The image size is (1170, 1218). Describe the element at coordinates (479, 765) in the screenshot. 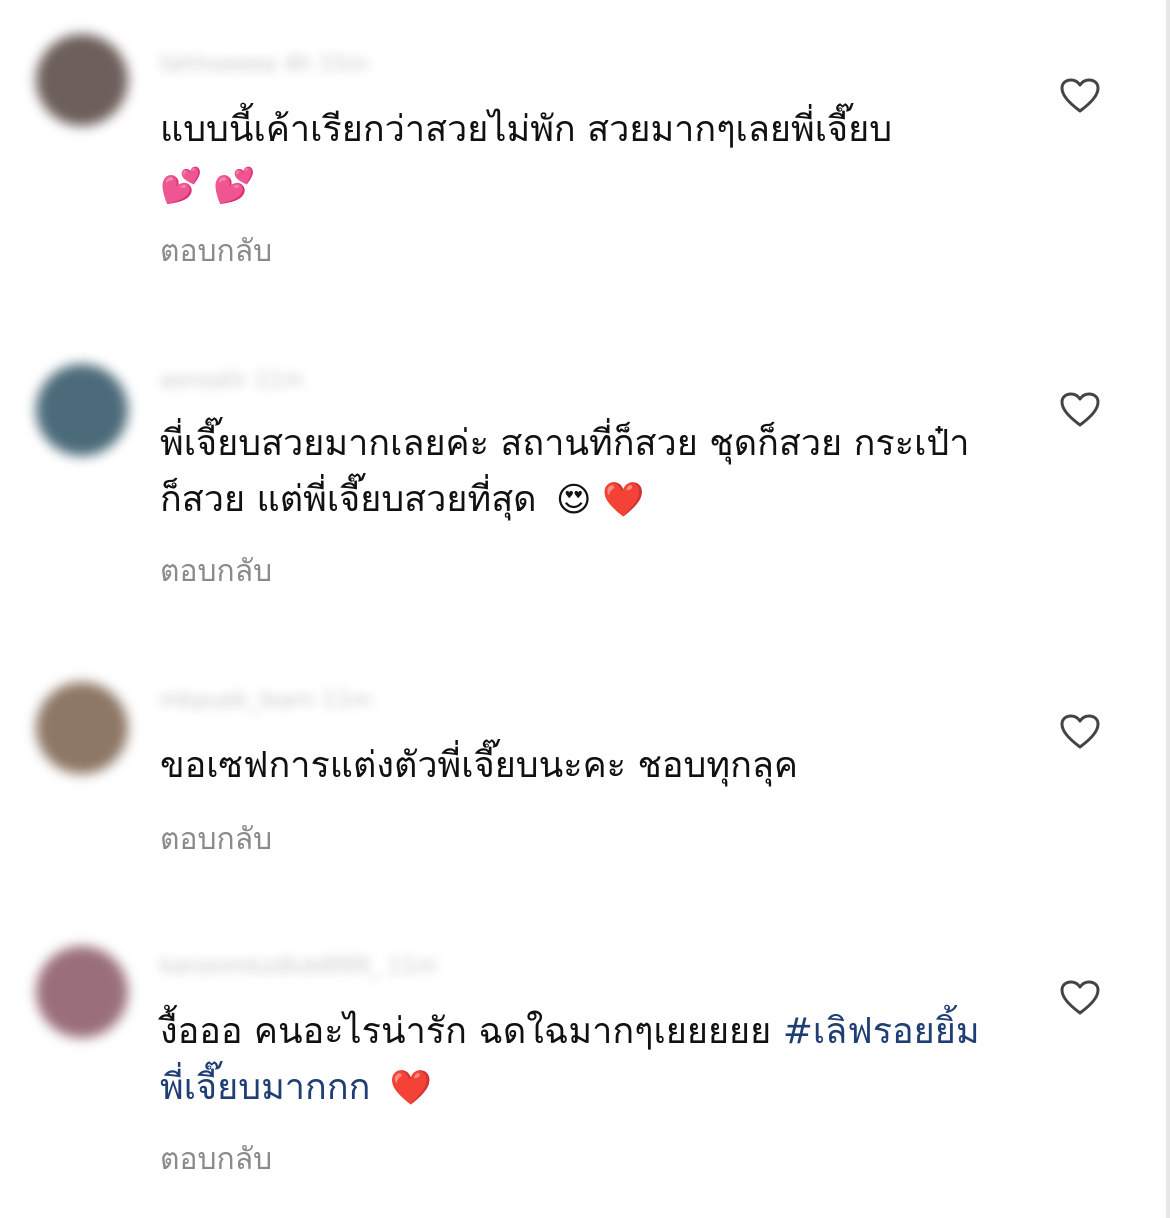

I see `comment-body: ขอเซฟการแต่งตัวพี่เจี๊ยบนะคะ ชอบทุกลุค` at that location.